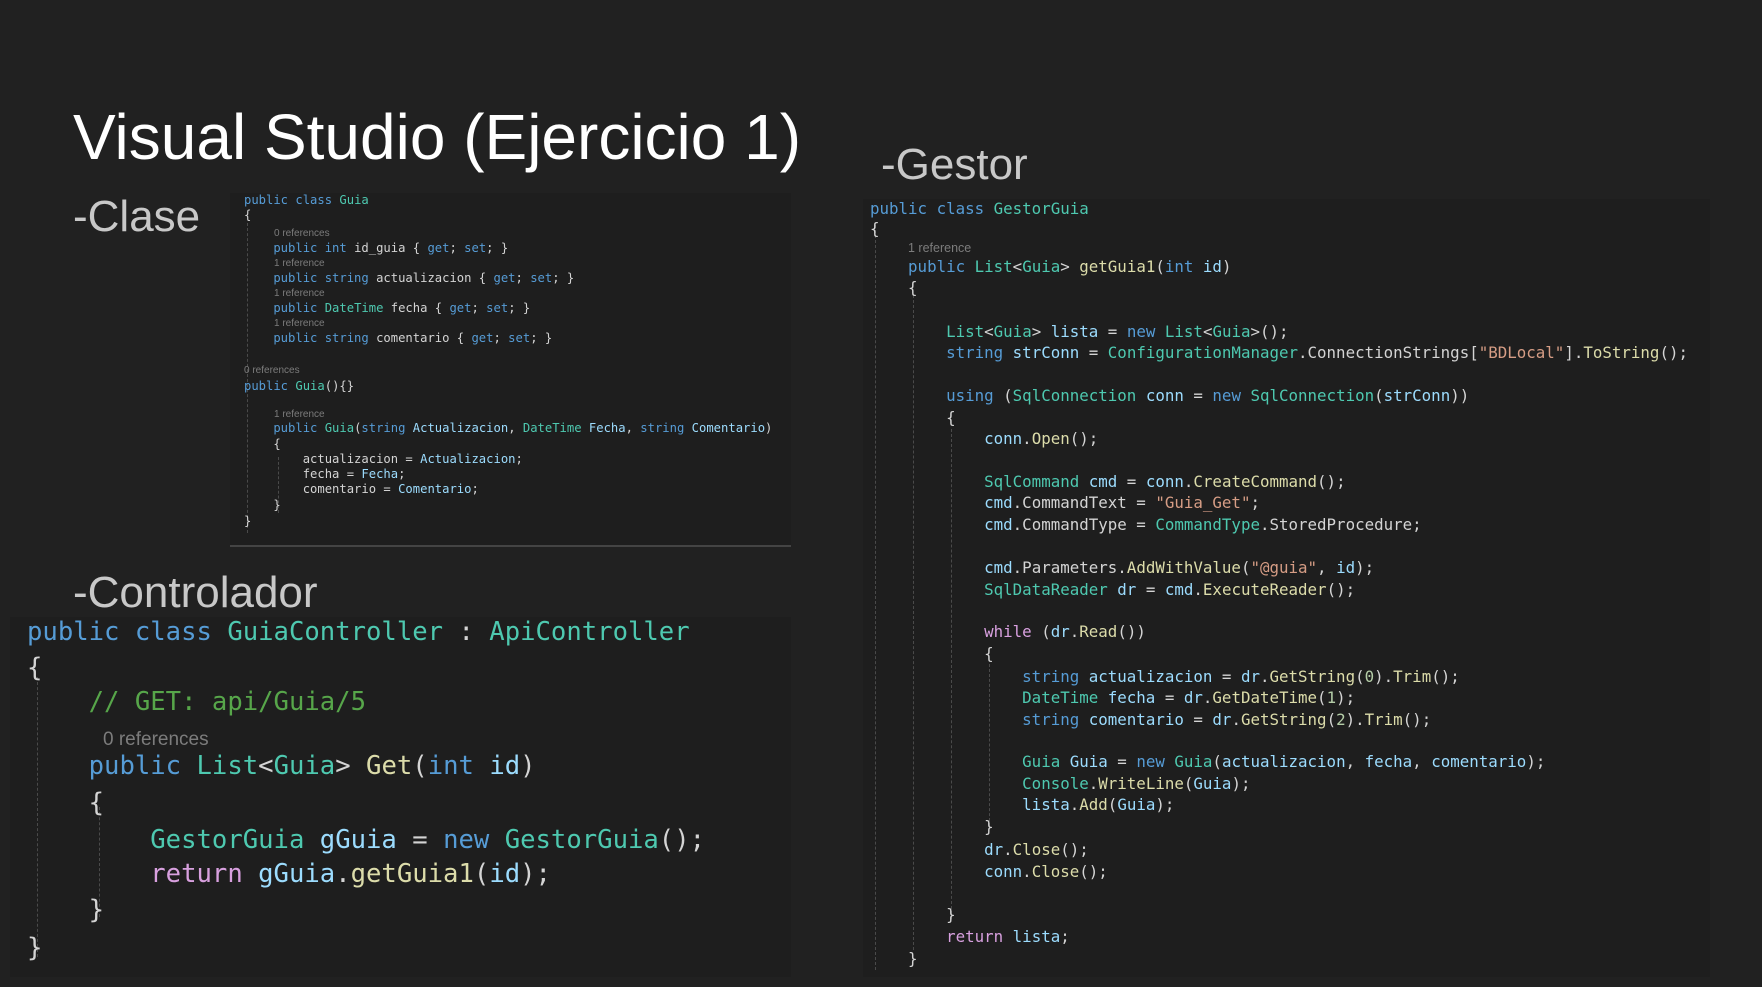  Describe the element at coordinates (297, 874) in the screenshot. I see `code-token: gGuia` at that location.